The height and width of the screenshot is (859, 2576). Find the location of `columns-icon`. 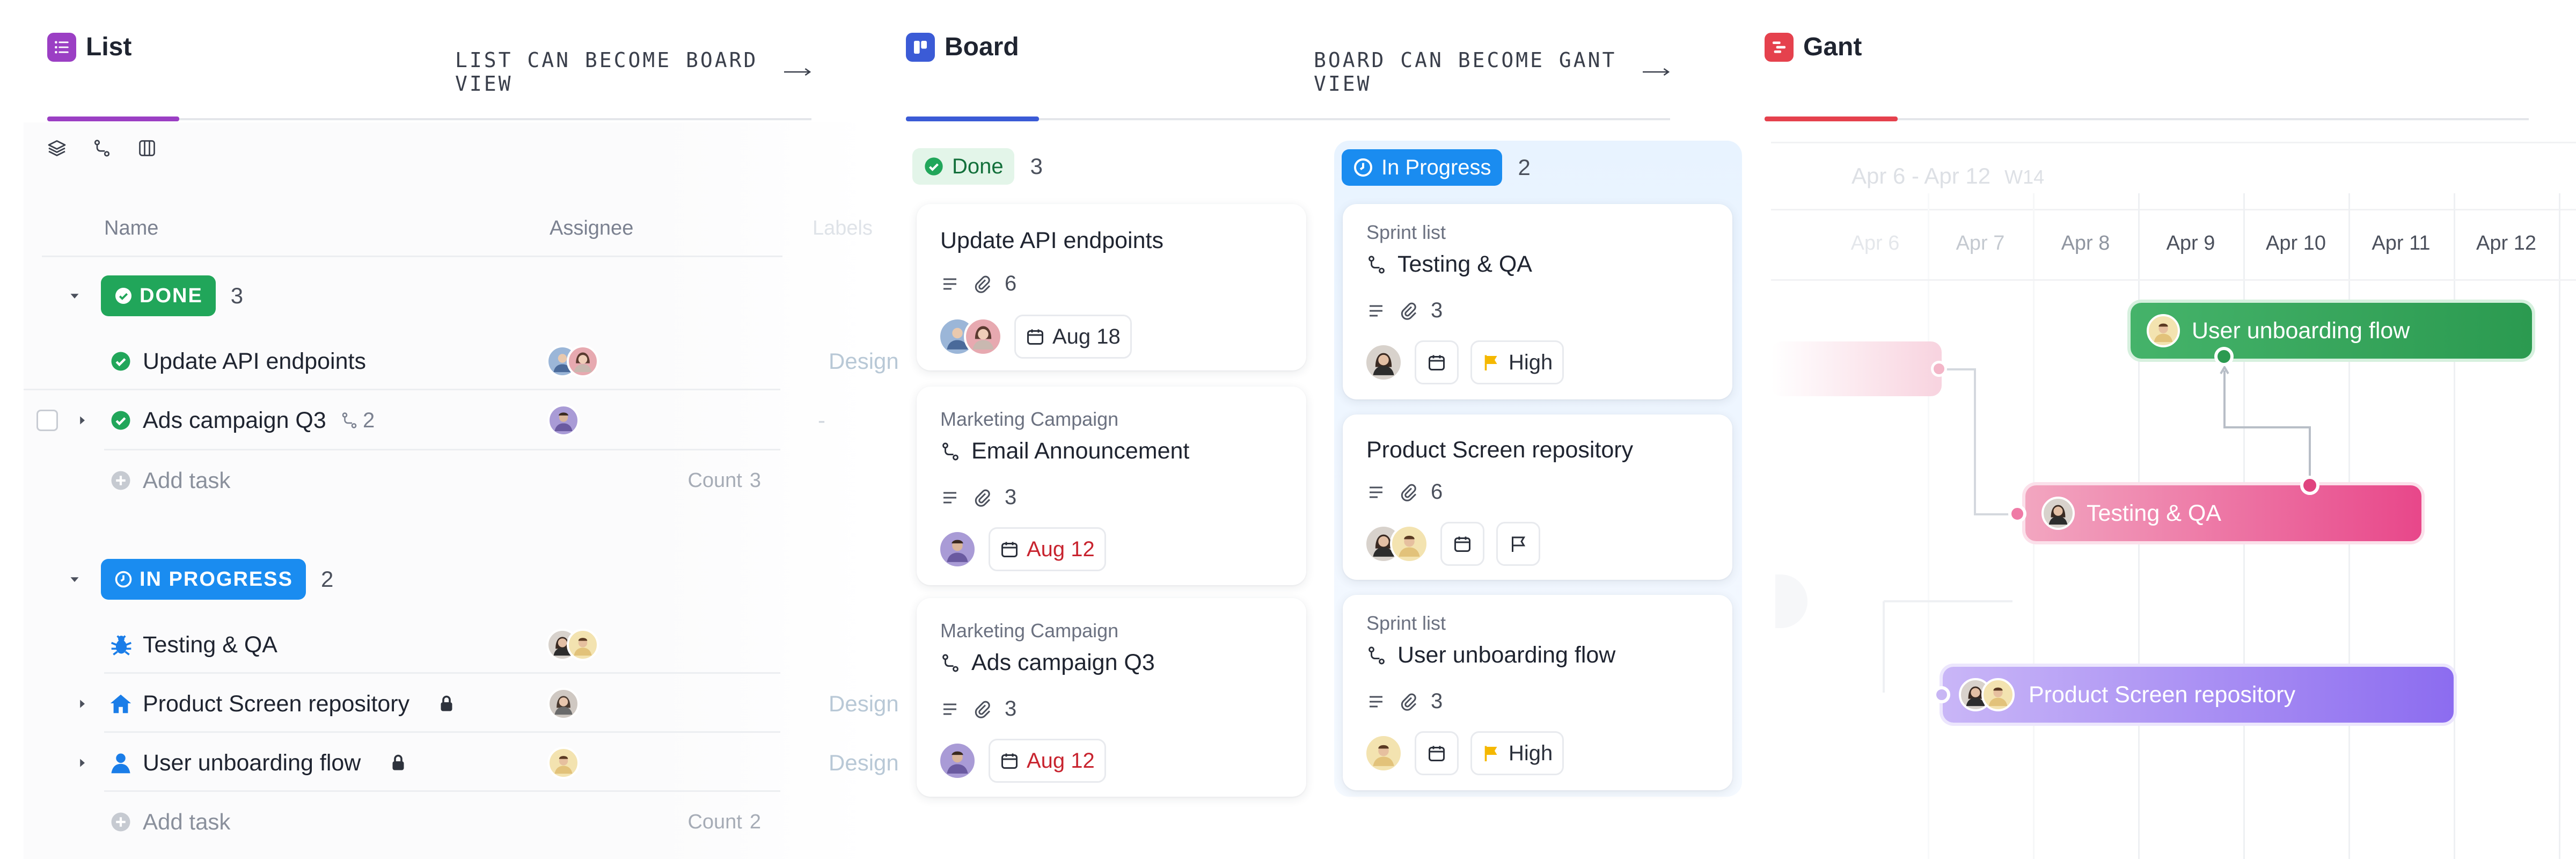

columns-icon is located at coordinates (147, 148).